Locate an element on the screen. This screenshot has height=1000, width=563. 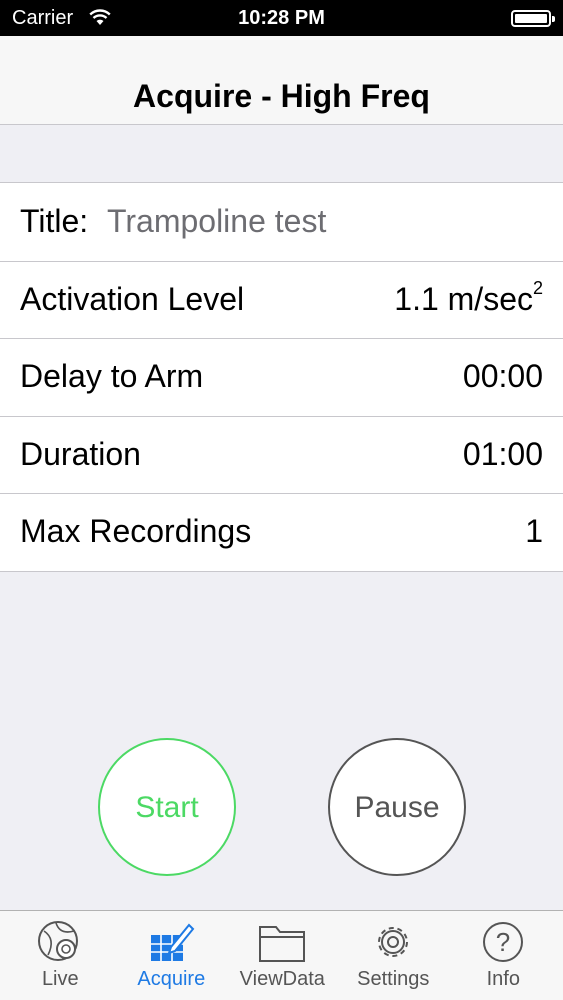
live-icon is located at coordinates (58, 941).